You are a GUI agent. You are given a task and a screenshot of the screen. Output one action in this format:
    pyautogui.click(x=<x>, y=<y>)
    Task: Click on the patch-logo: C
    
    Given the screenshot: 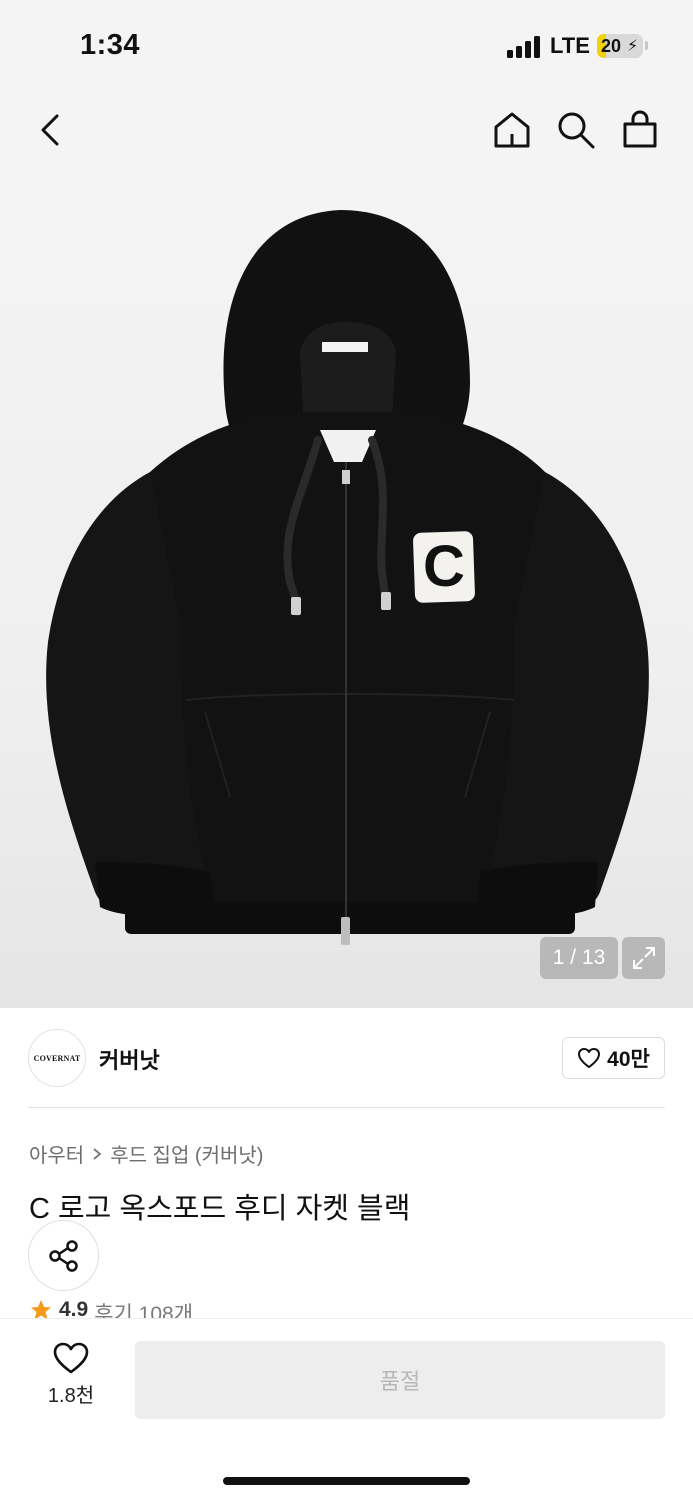 What is the action you would take?
    pyautogui.click(x=444, y=566)
    